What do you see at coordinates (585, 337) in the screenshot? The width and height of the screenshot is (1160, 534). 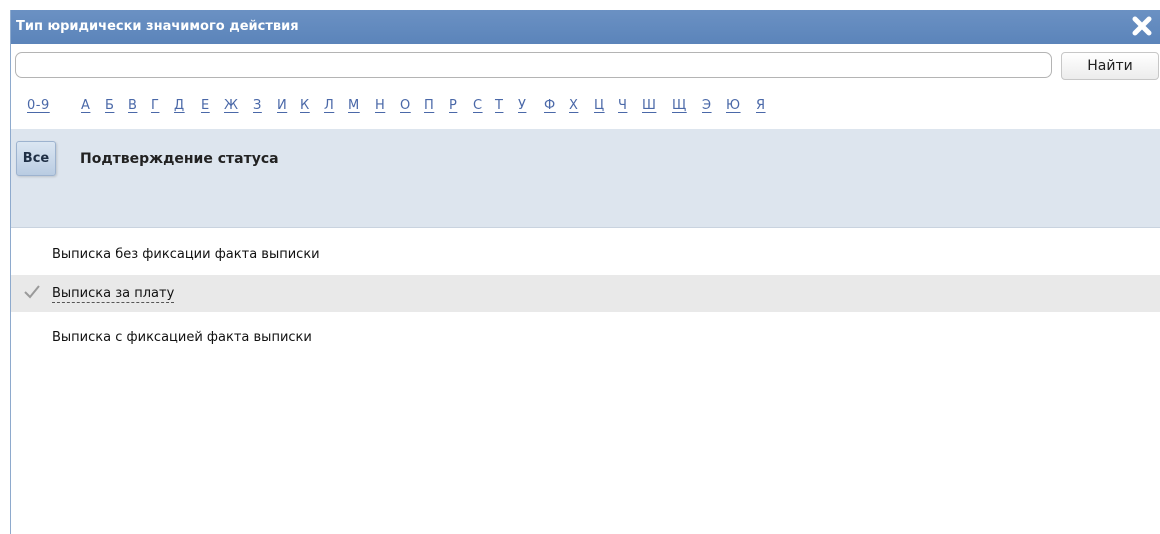 I see `list-item: Выписка с фиксацией факта выписки` at bounding box center [585, 337].